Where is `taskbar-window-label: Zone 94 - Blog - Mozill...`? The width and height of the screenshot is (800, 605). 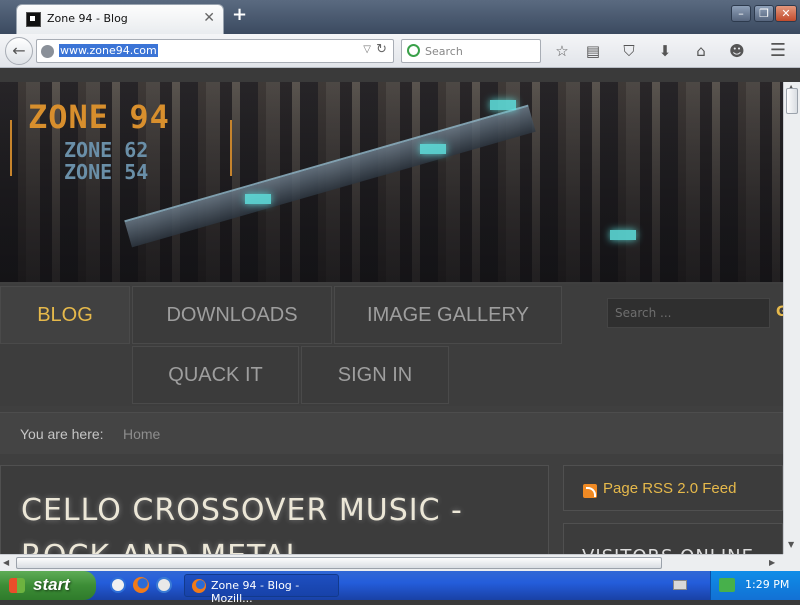
taskbar-window-label: Zone 94 - Blog - Mozill... is located at coordinates (255, 592).